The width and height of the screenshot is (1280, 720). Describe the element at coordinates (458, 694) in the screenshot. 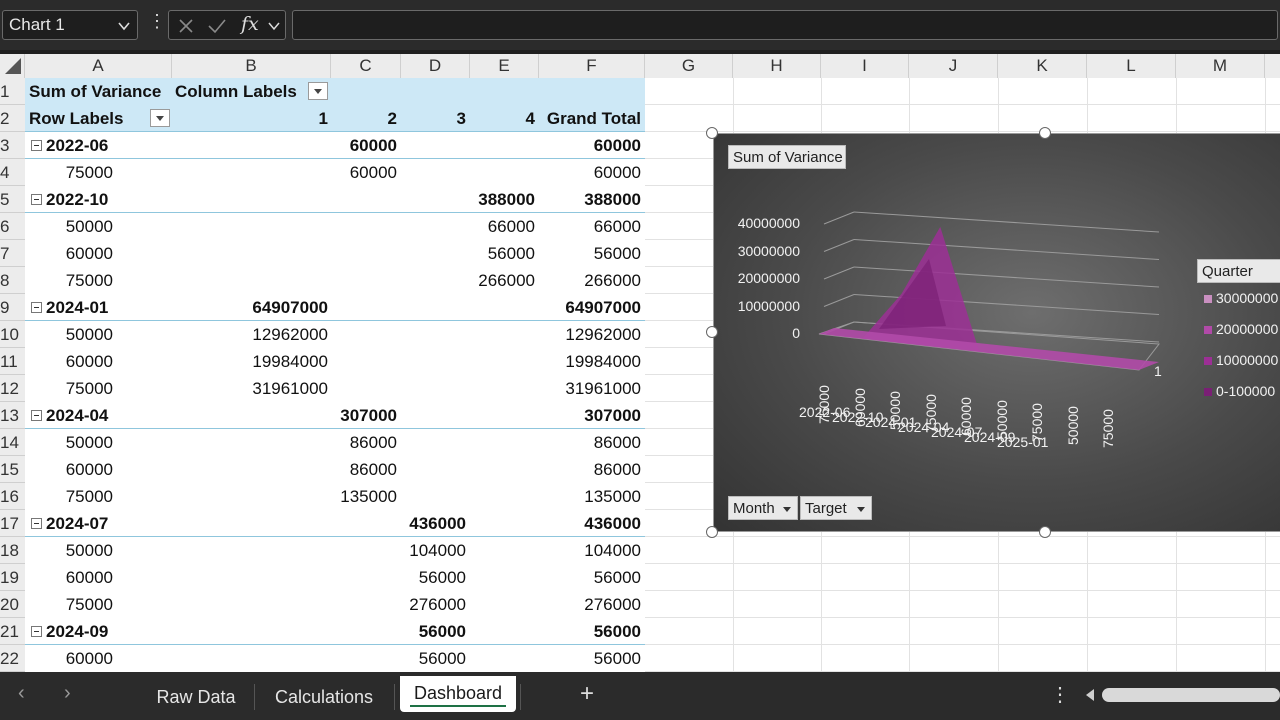

I see `tab-dashboard: Dashboard` at that location.